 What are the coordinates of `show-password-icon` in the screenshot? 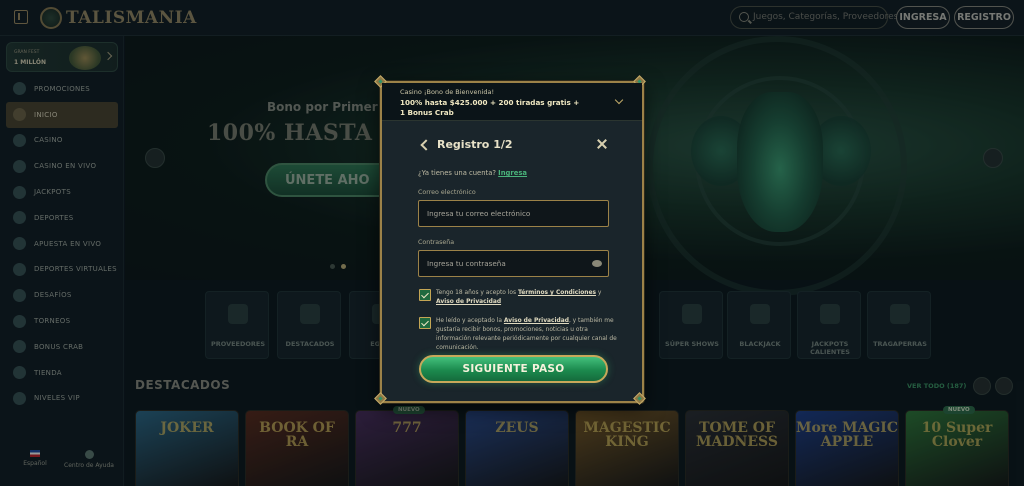 It's located at (597, 263).